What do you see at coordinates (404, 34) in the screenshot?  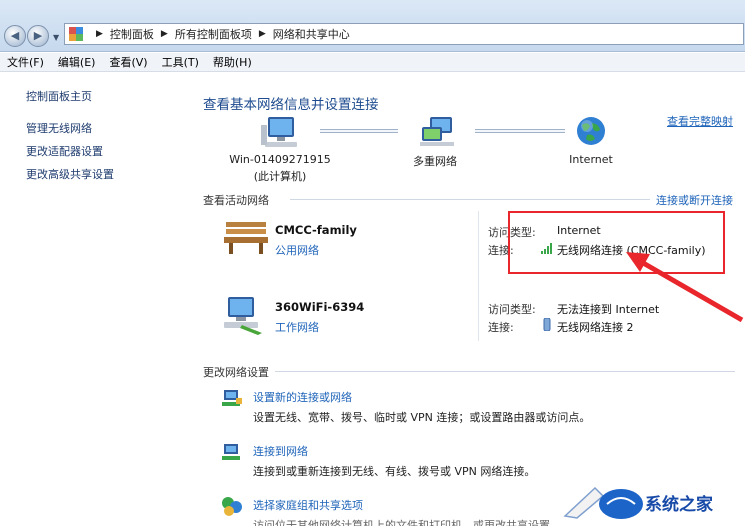 I see `address-bar: ▶ 控制面板 ▶ 所有控制面板项 ▶ 网络和共享中心` at bounding box center [404, 34].